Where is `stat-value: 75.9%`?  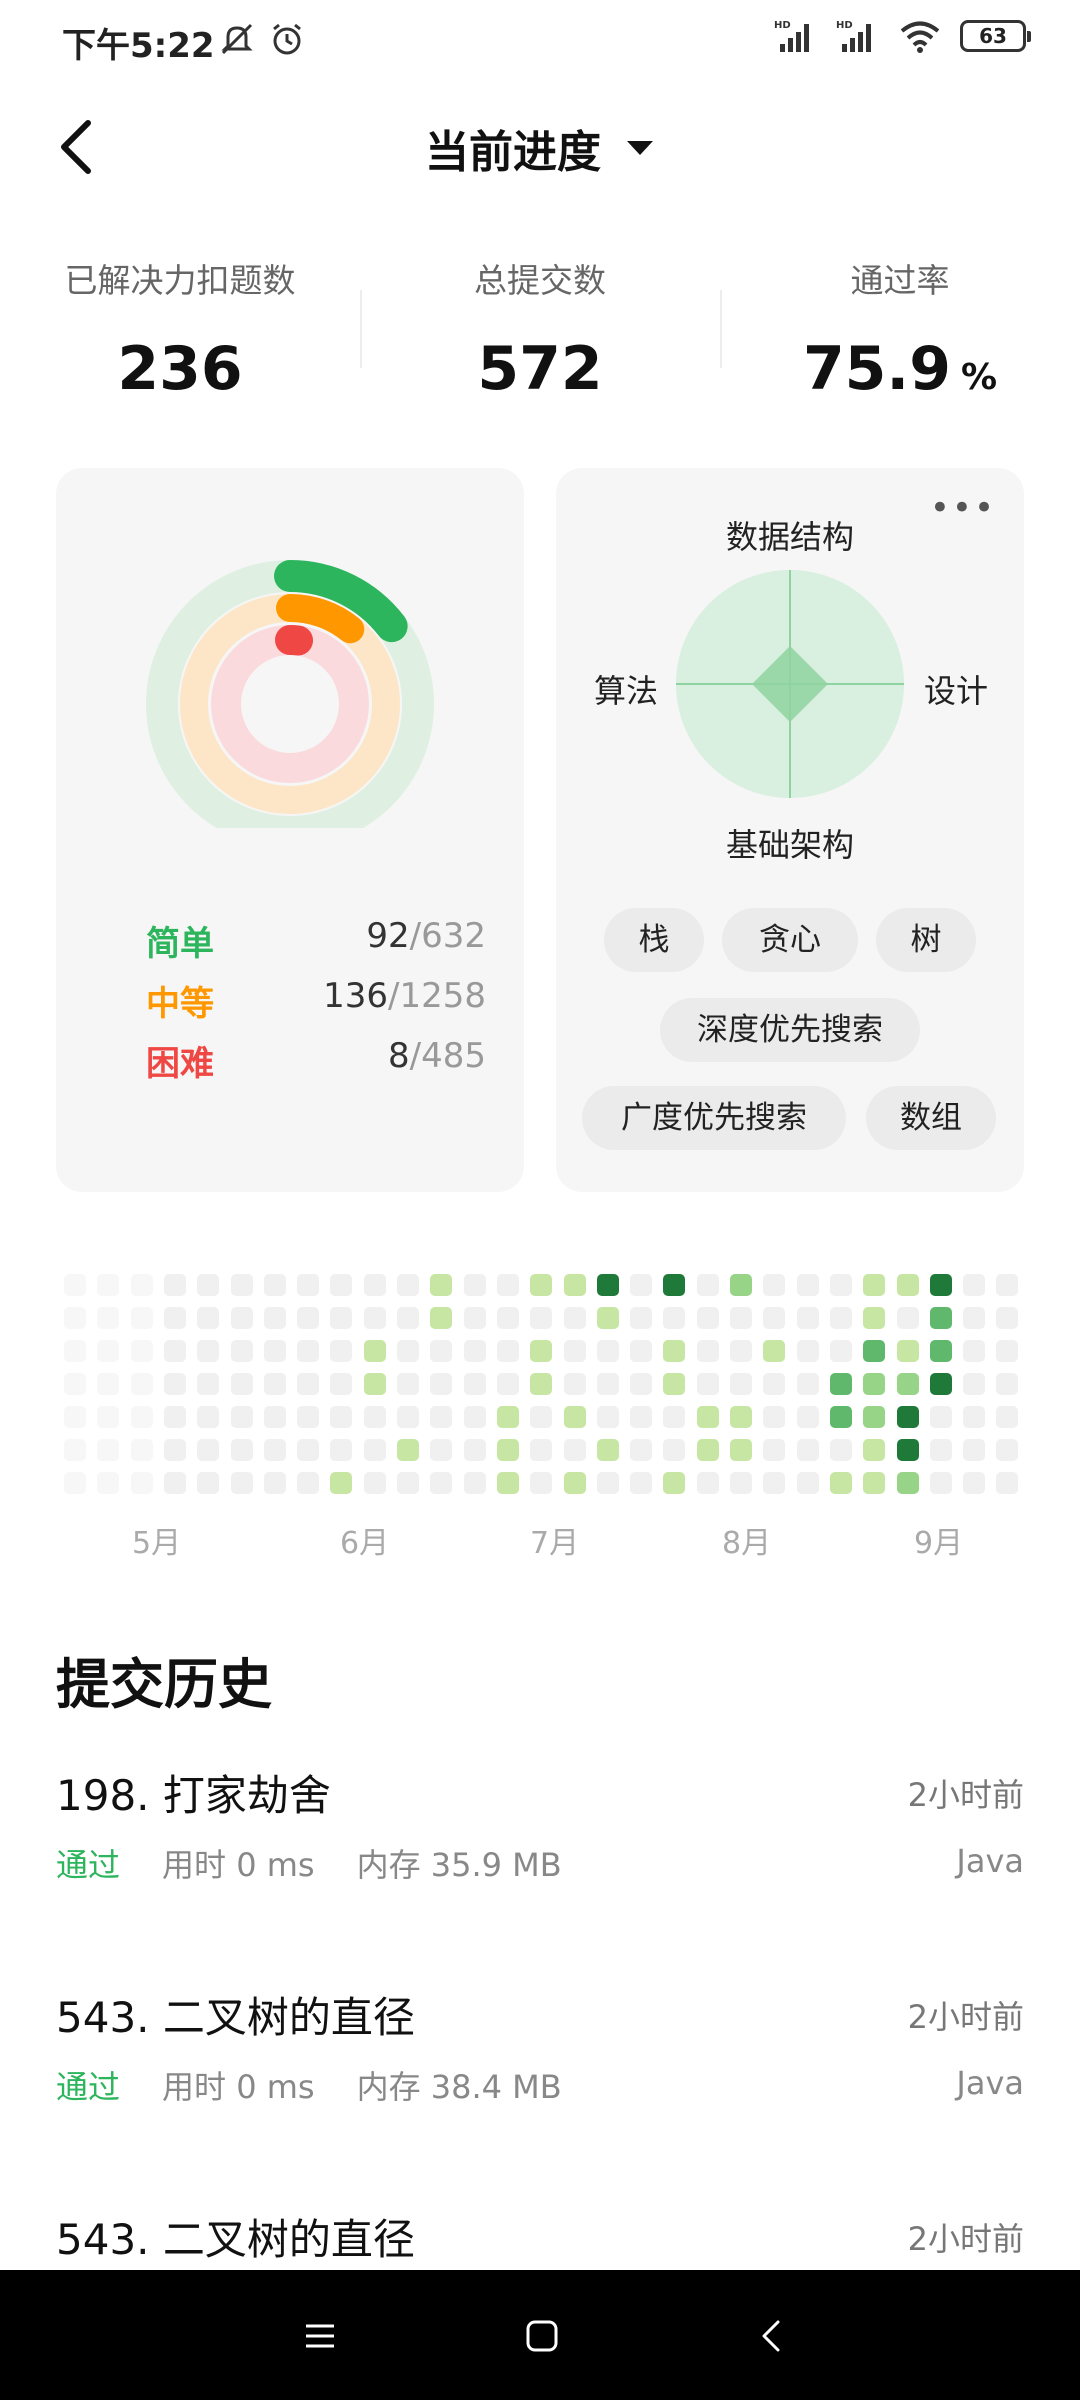
stat-value: 75.9% is located at coordinates (900, 369).